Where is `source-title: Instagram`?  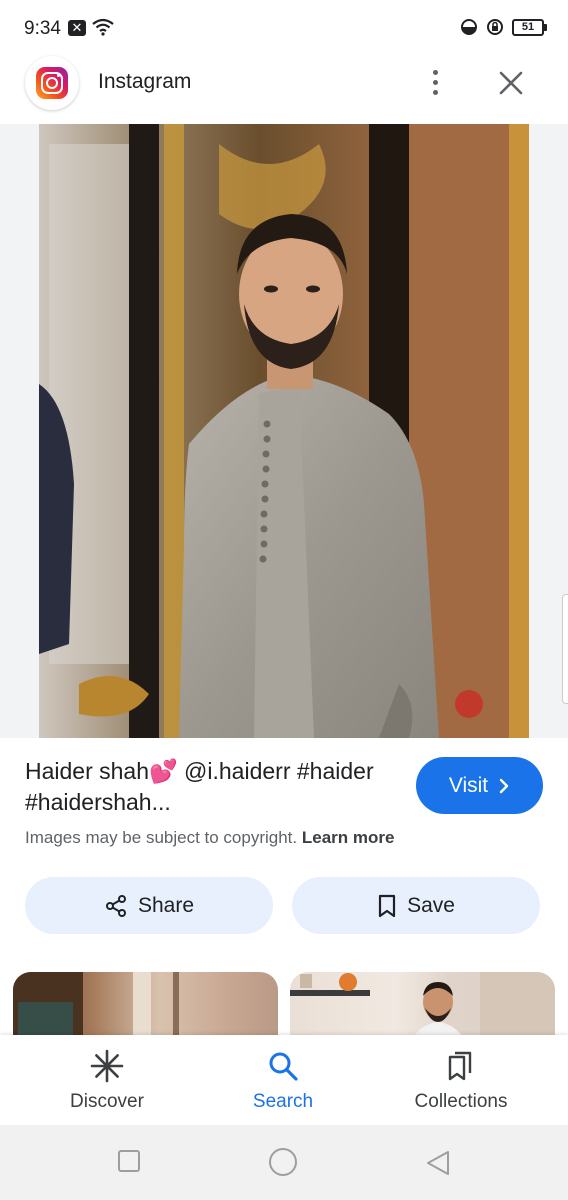
source-title: Instagram is located at coordinates (144, 82).